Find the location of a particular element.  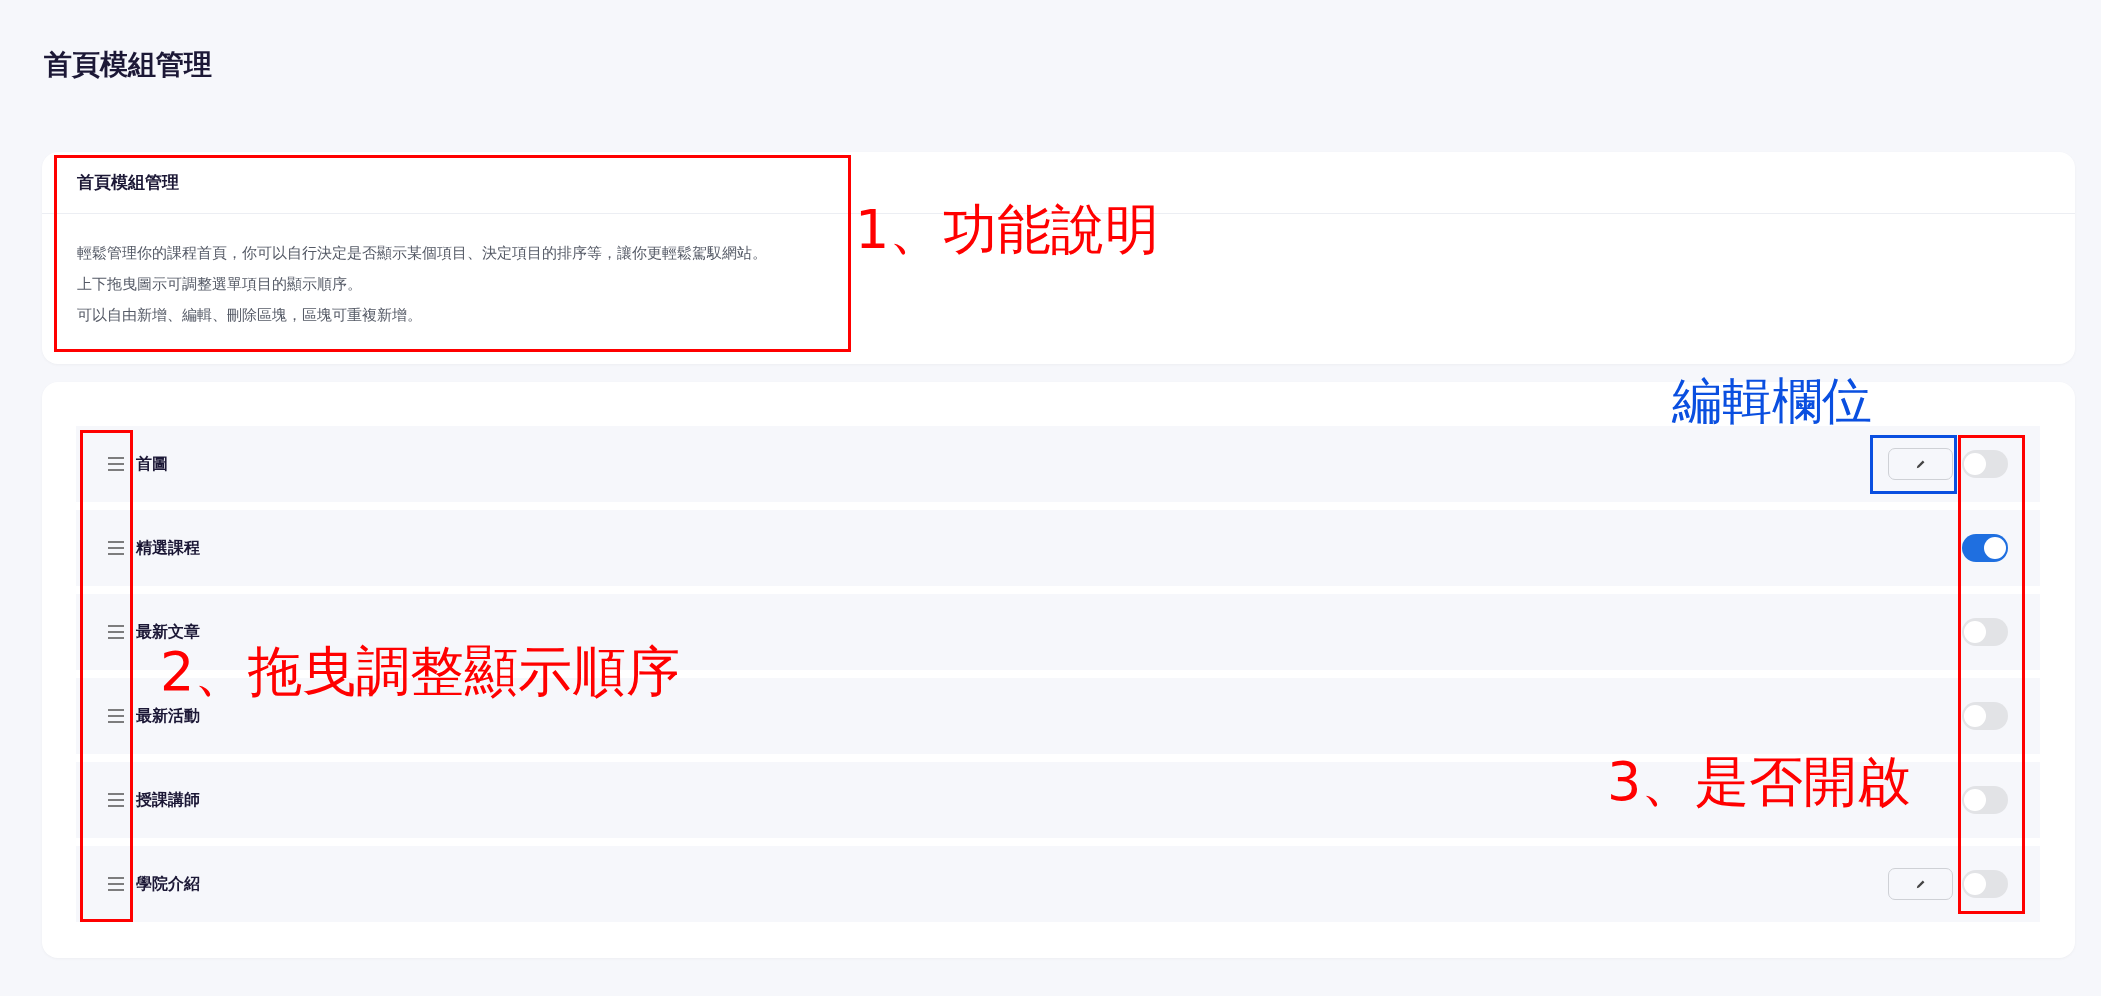

module-label: 最新活動 is located at coordinates (168, 716).